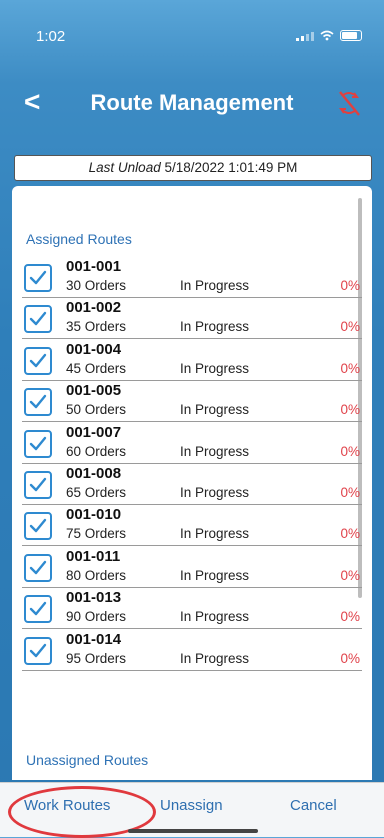 The height and width of the screenshot is (838, 384). Describe the element at coordinates (192, 35) in the screenshot. I see `status-bar: 1:02` at that location.